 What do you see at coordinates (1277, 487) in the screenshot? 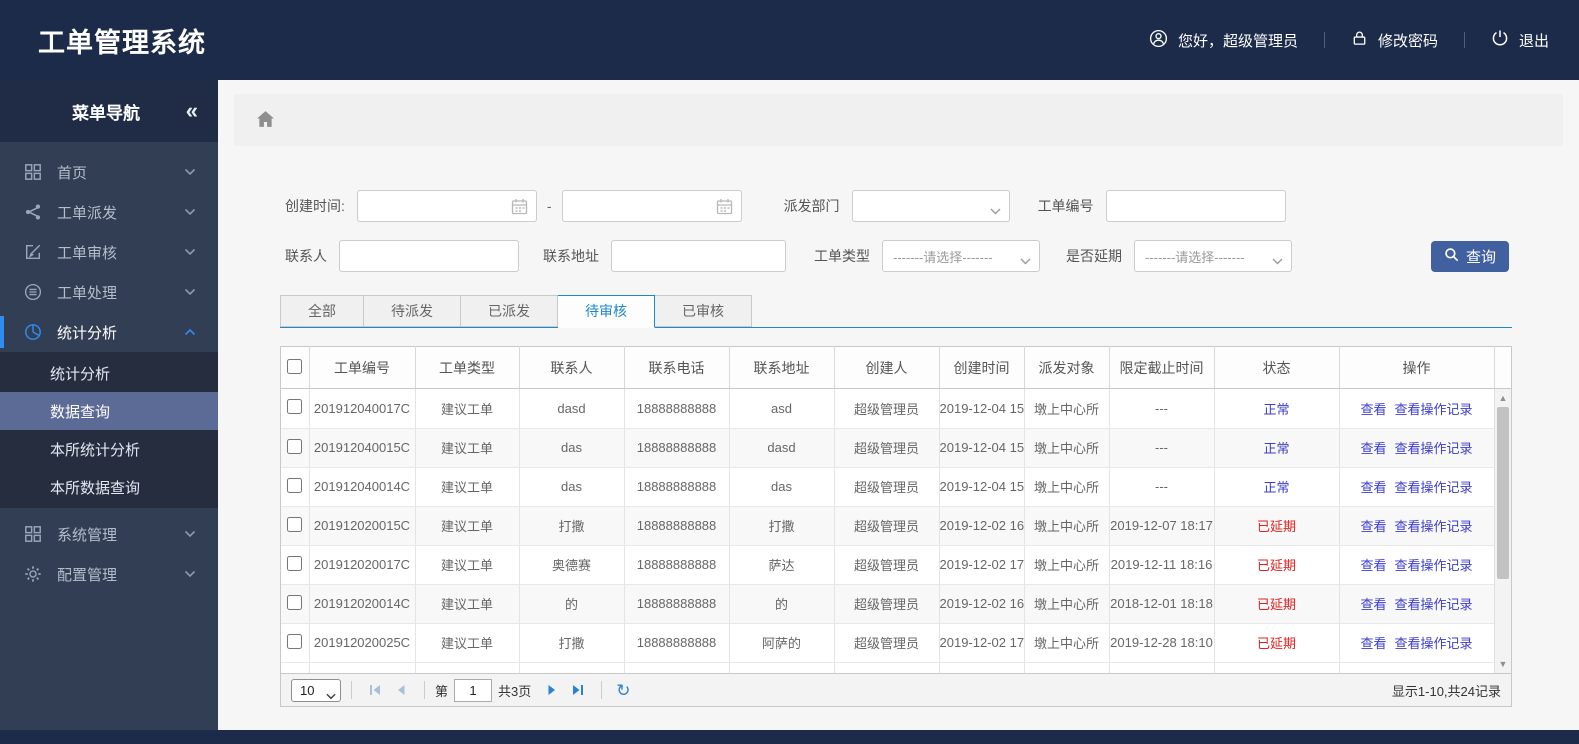
I see `status-badge: 正常` at bounding box center [1277, 487].